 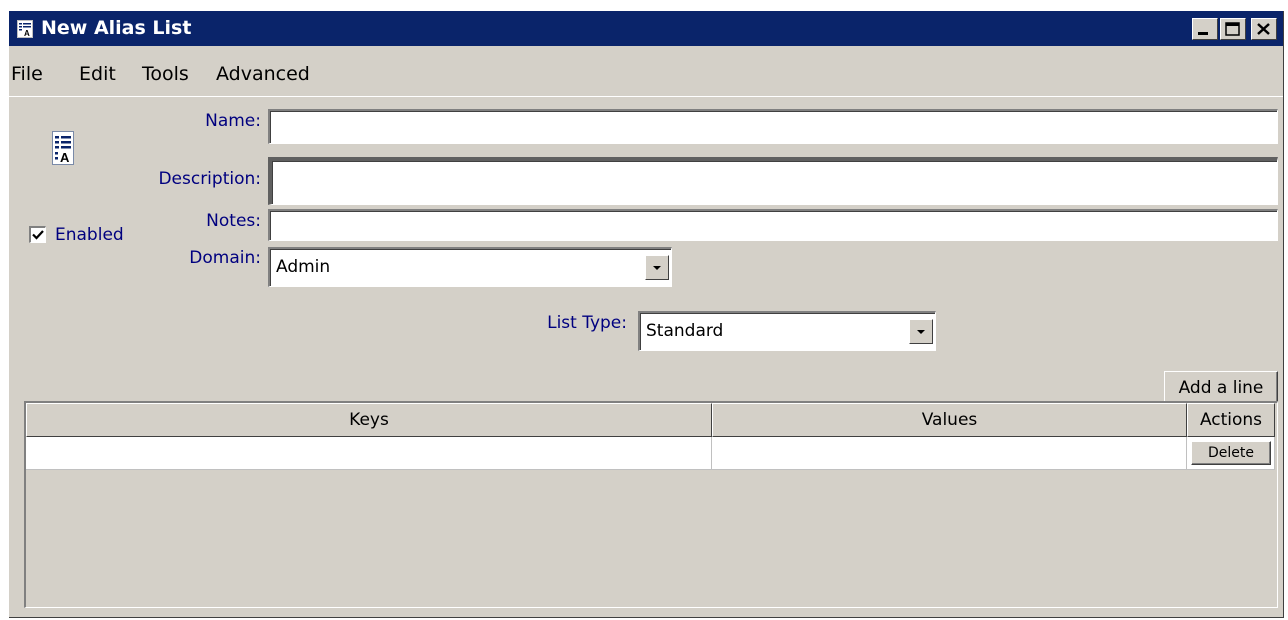 I want to click on delete-button: Delete, so click(x=1231, y=453).